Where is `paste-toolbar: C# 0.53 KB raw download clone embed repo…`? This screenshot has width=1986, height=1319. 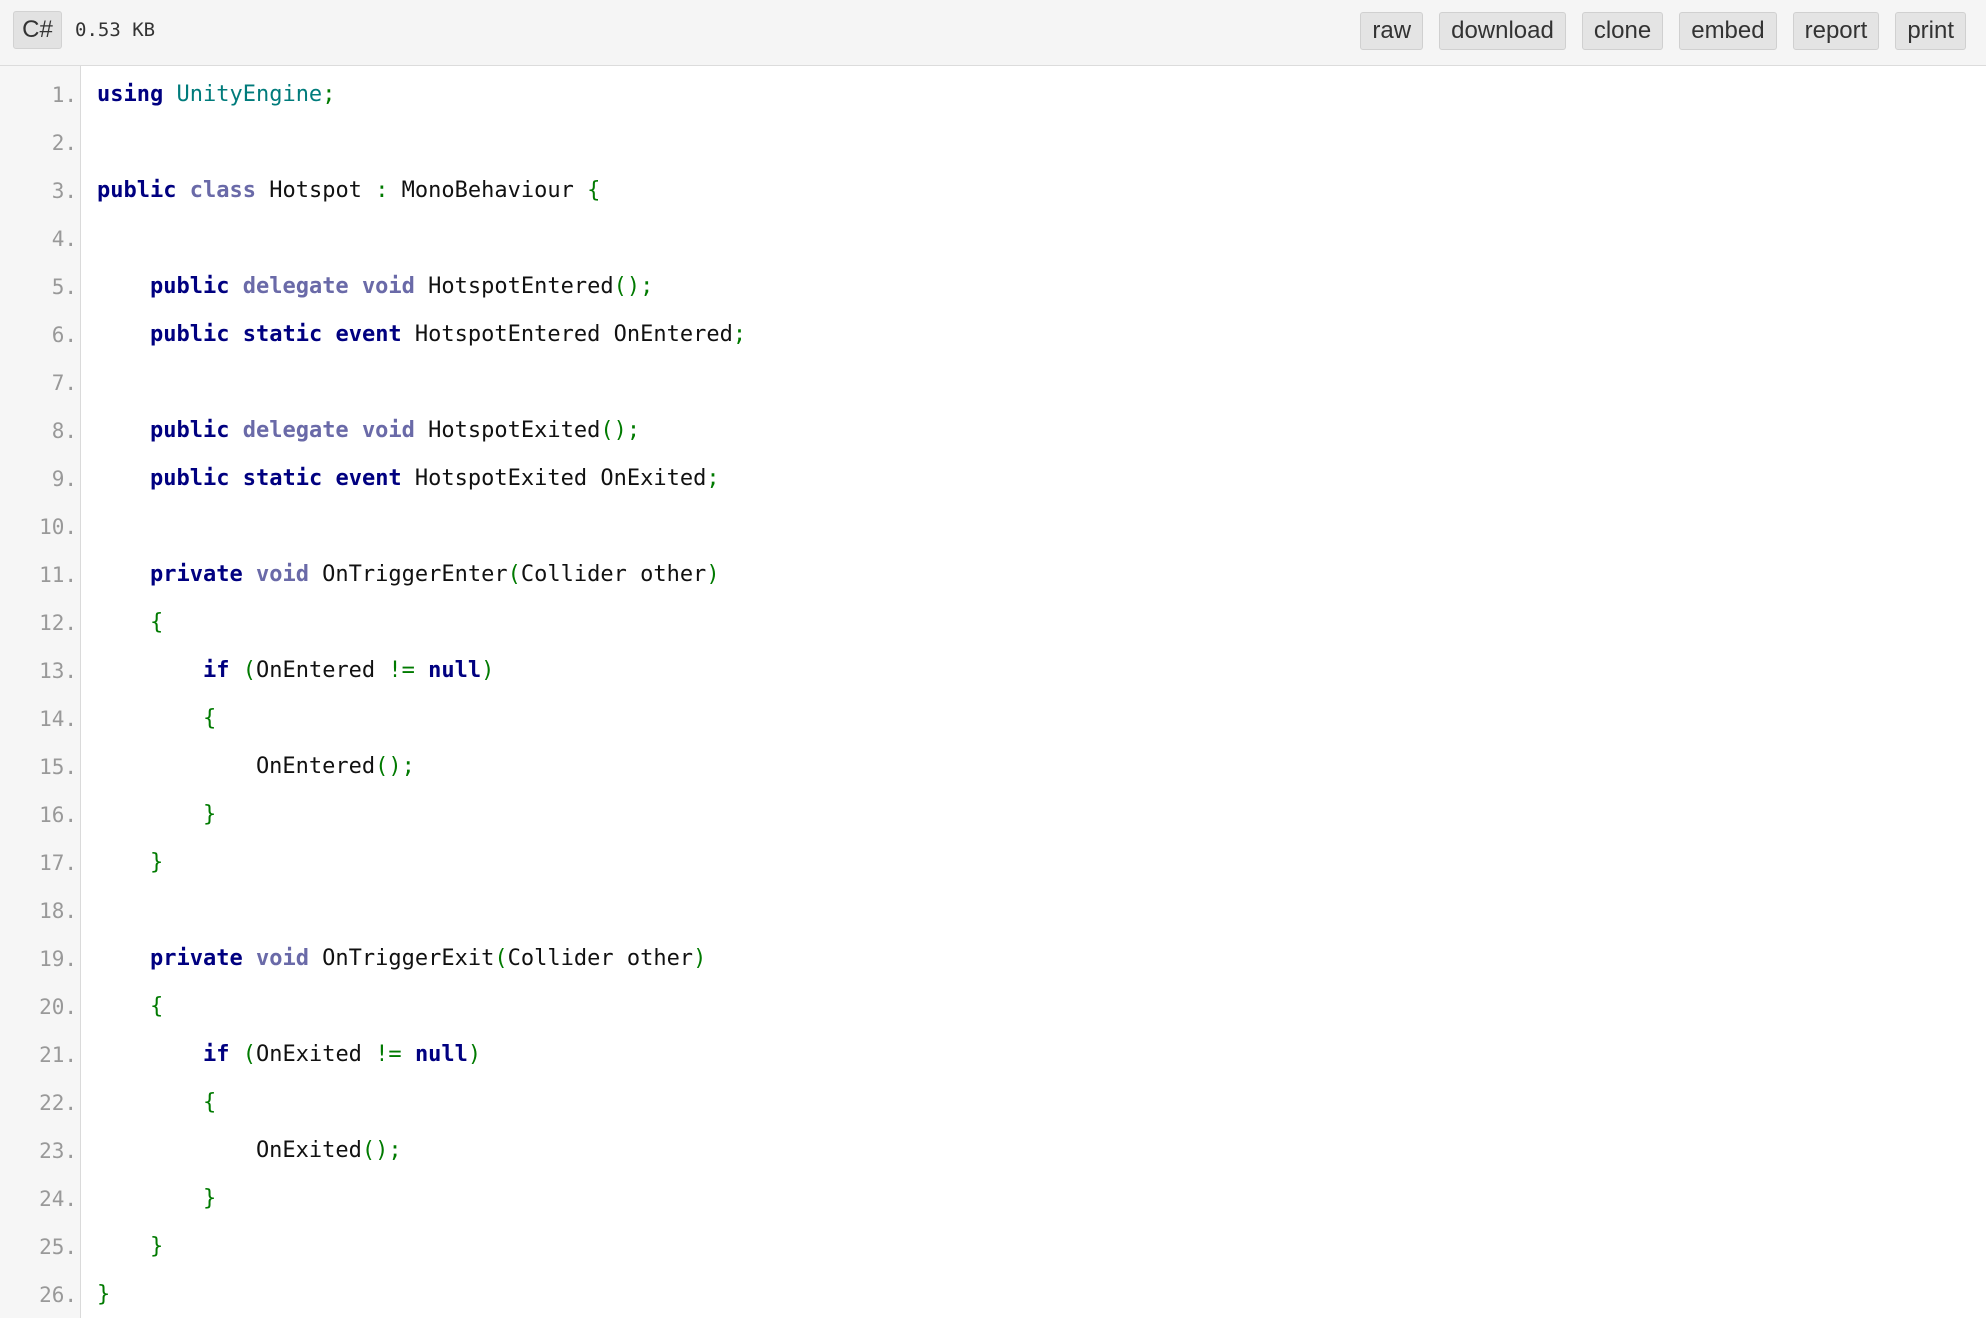 paste-toolbar: C# 0.53 KB raw download clone embed repo… is located at coordinates (993, 33).